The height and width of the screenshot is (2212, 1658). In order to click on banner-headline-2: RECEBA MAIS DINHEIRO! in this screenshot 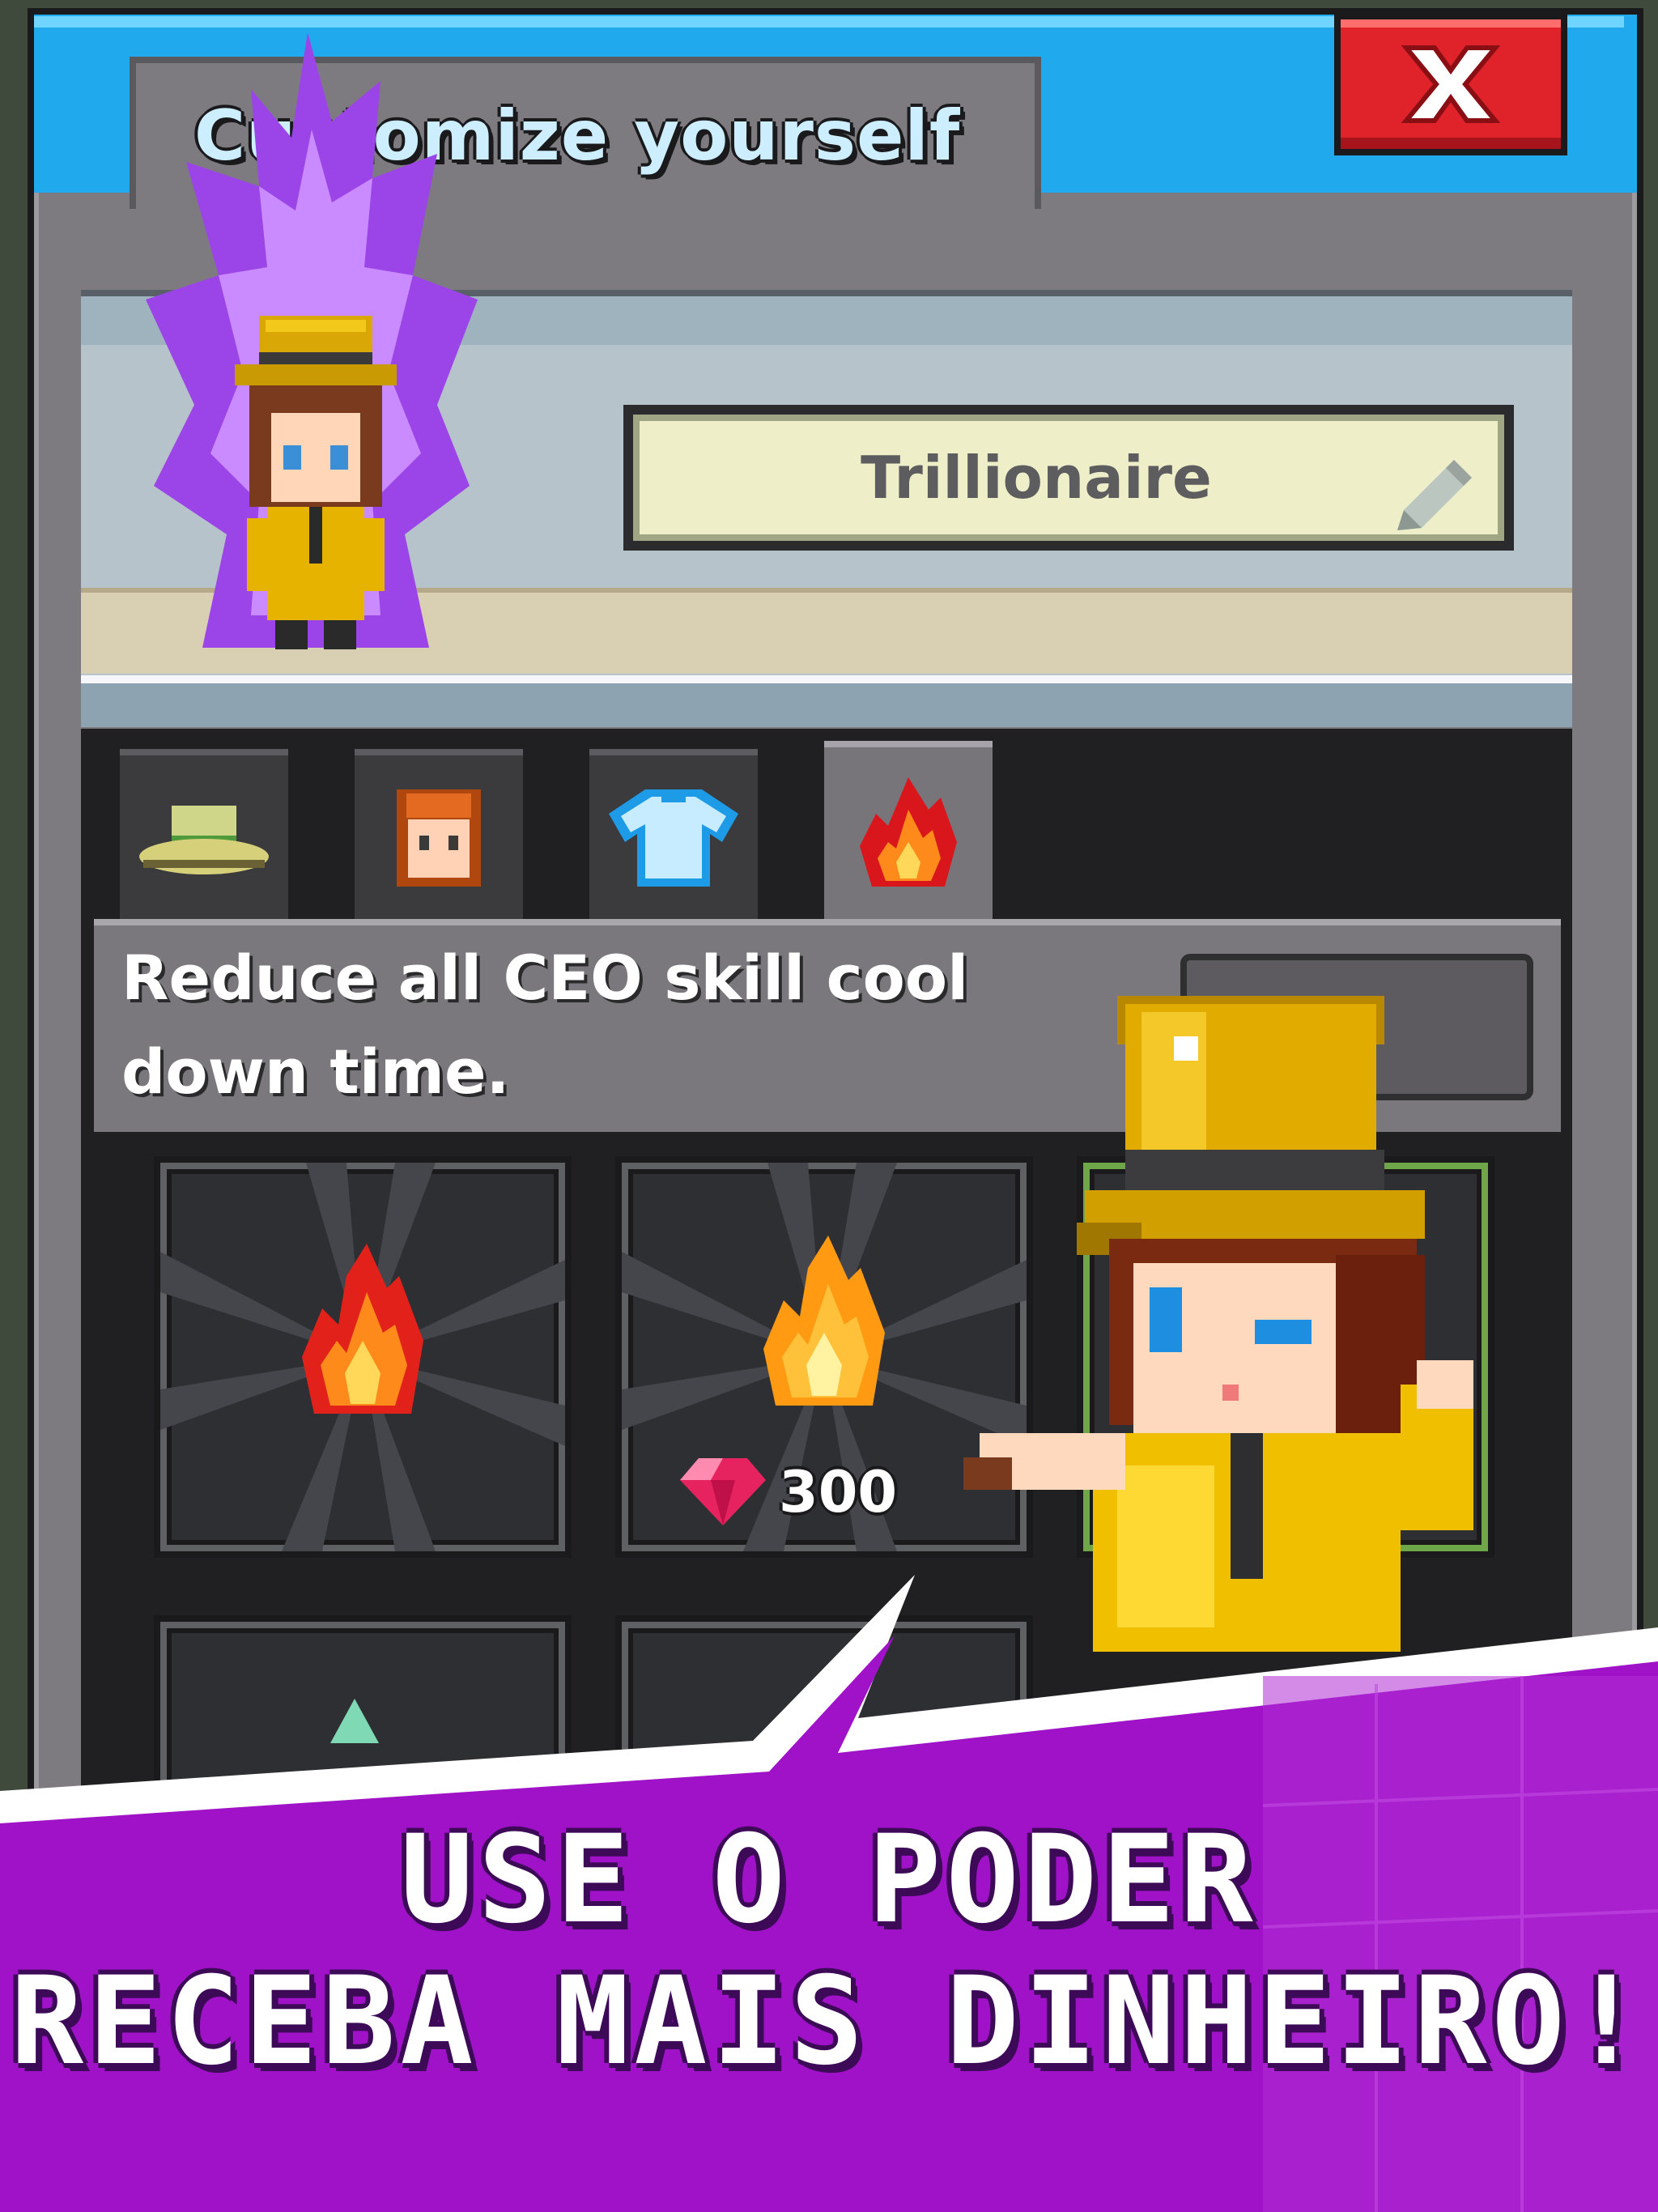, I will do `click(829, 2022)`.